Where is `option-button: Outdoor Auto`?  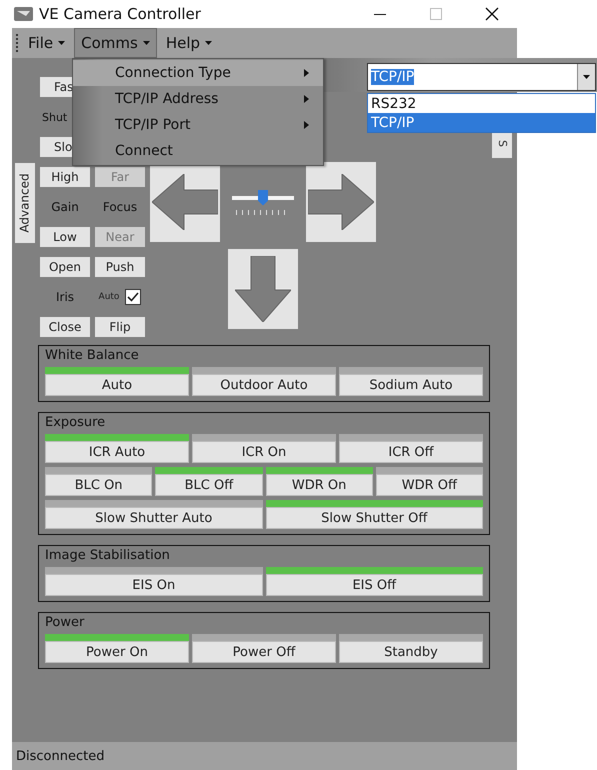 option-button: Outdoor Auto is located at coordinates (264, 385).